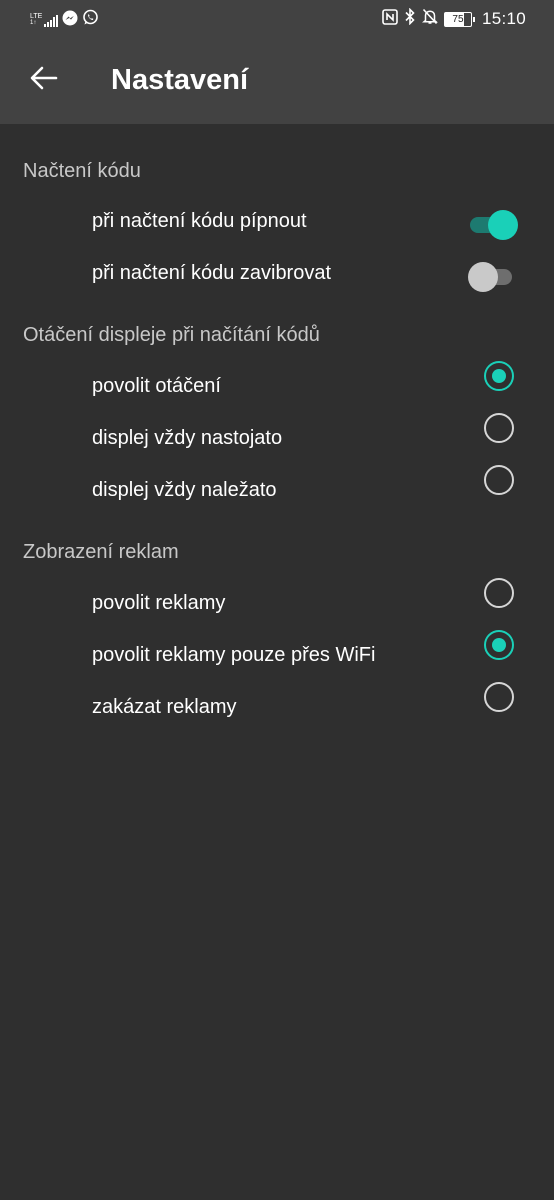 The height and width of the screenshot is (1200, 554). I want to click on section-title-ads: Zobrazení reklam, so click(101, 552).